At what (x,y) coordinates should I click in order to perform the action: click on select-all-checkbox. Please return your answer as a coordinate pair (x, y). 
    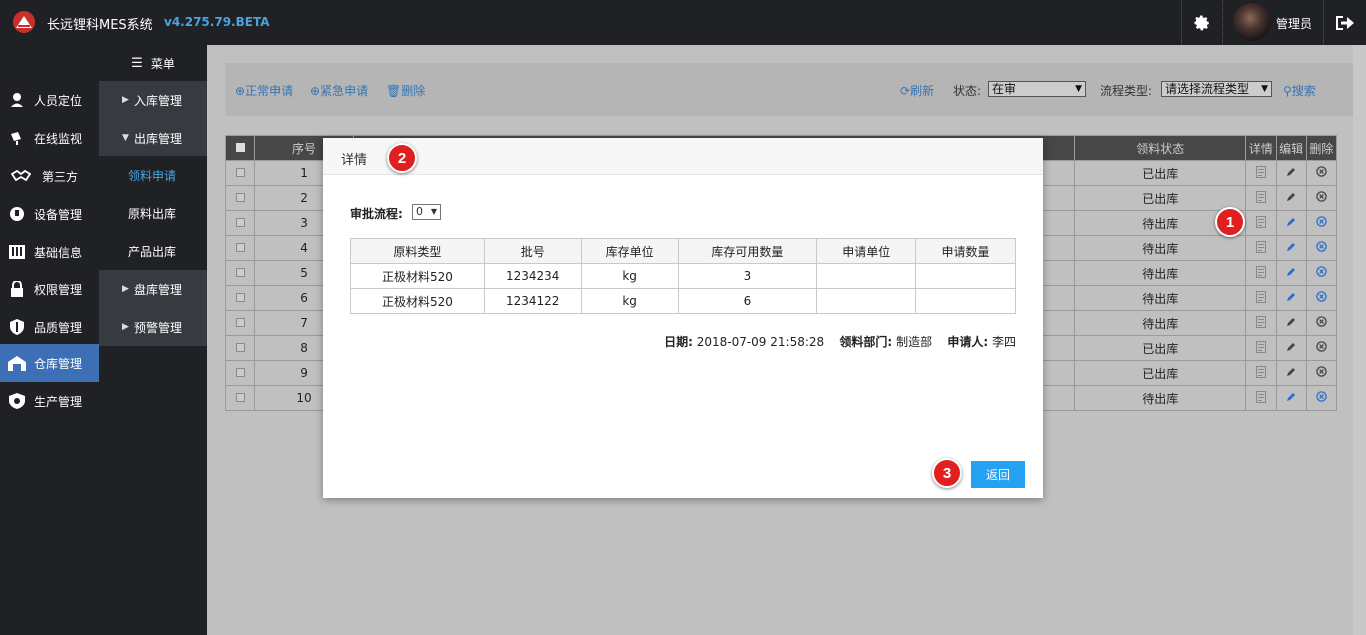
    Looking at the image, I should click on (240, 148).